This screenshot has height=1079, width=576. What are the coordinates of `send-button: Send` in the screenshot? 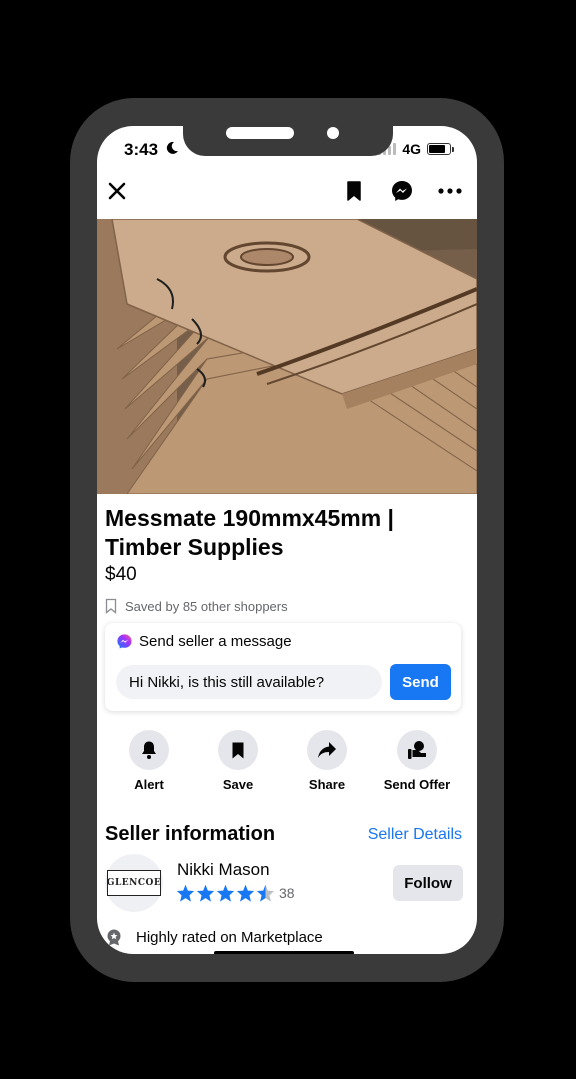 It's located at (420, 682).